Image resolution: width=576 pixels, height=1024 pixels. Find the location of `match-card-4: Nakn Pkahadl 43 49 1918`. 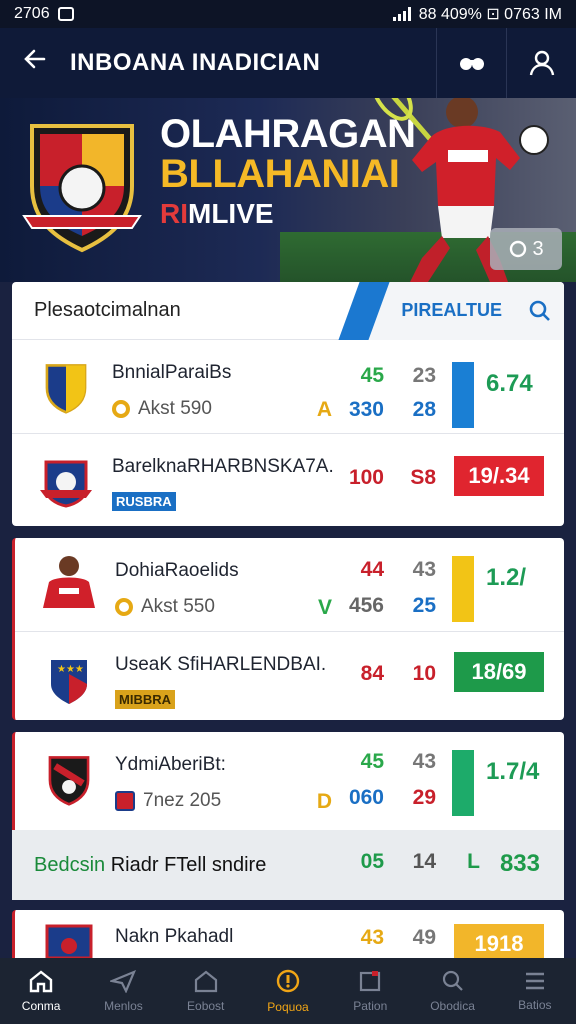

match-card-4: Nakn Pkahadl 43 49 1918 is located at coordinates (288, 934).